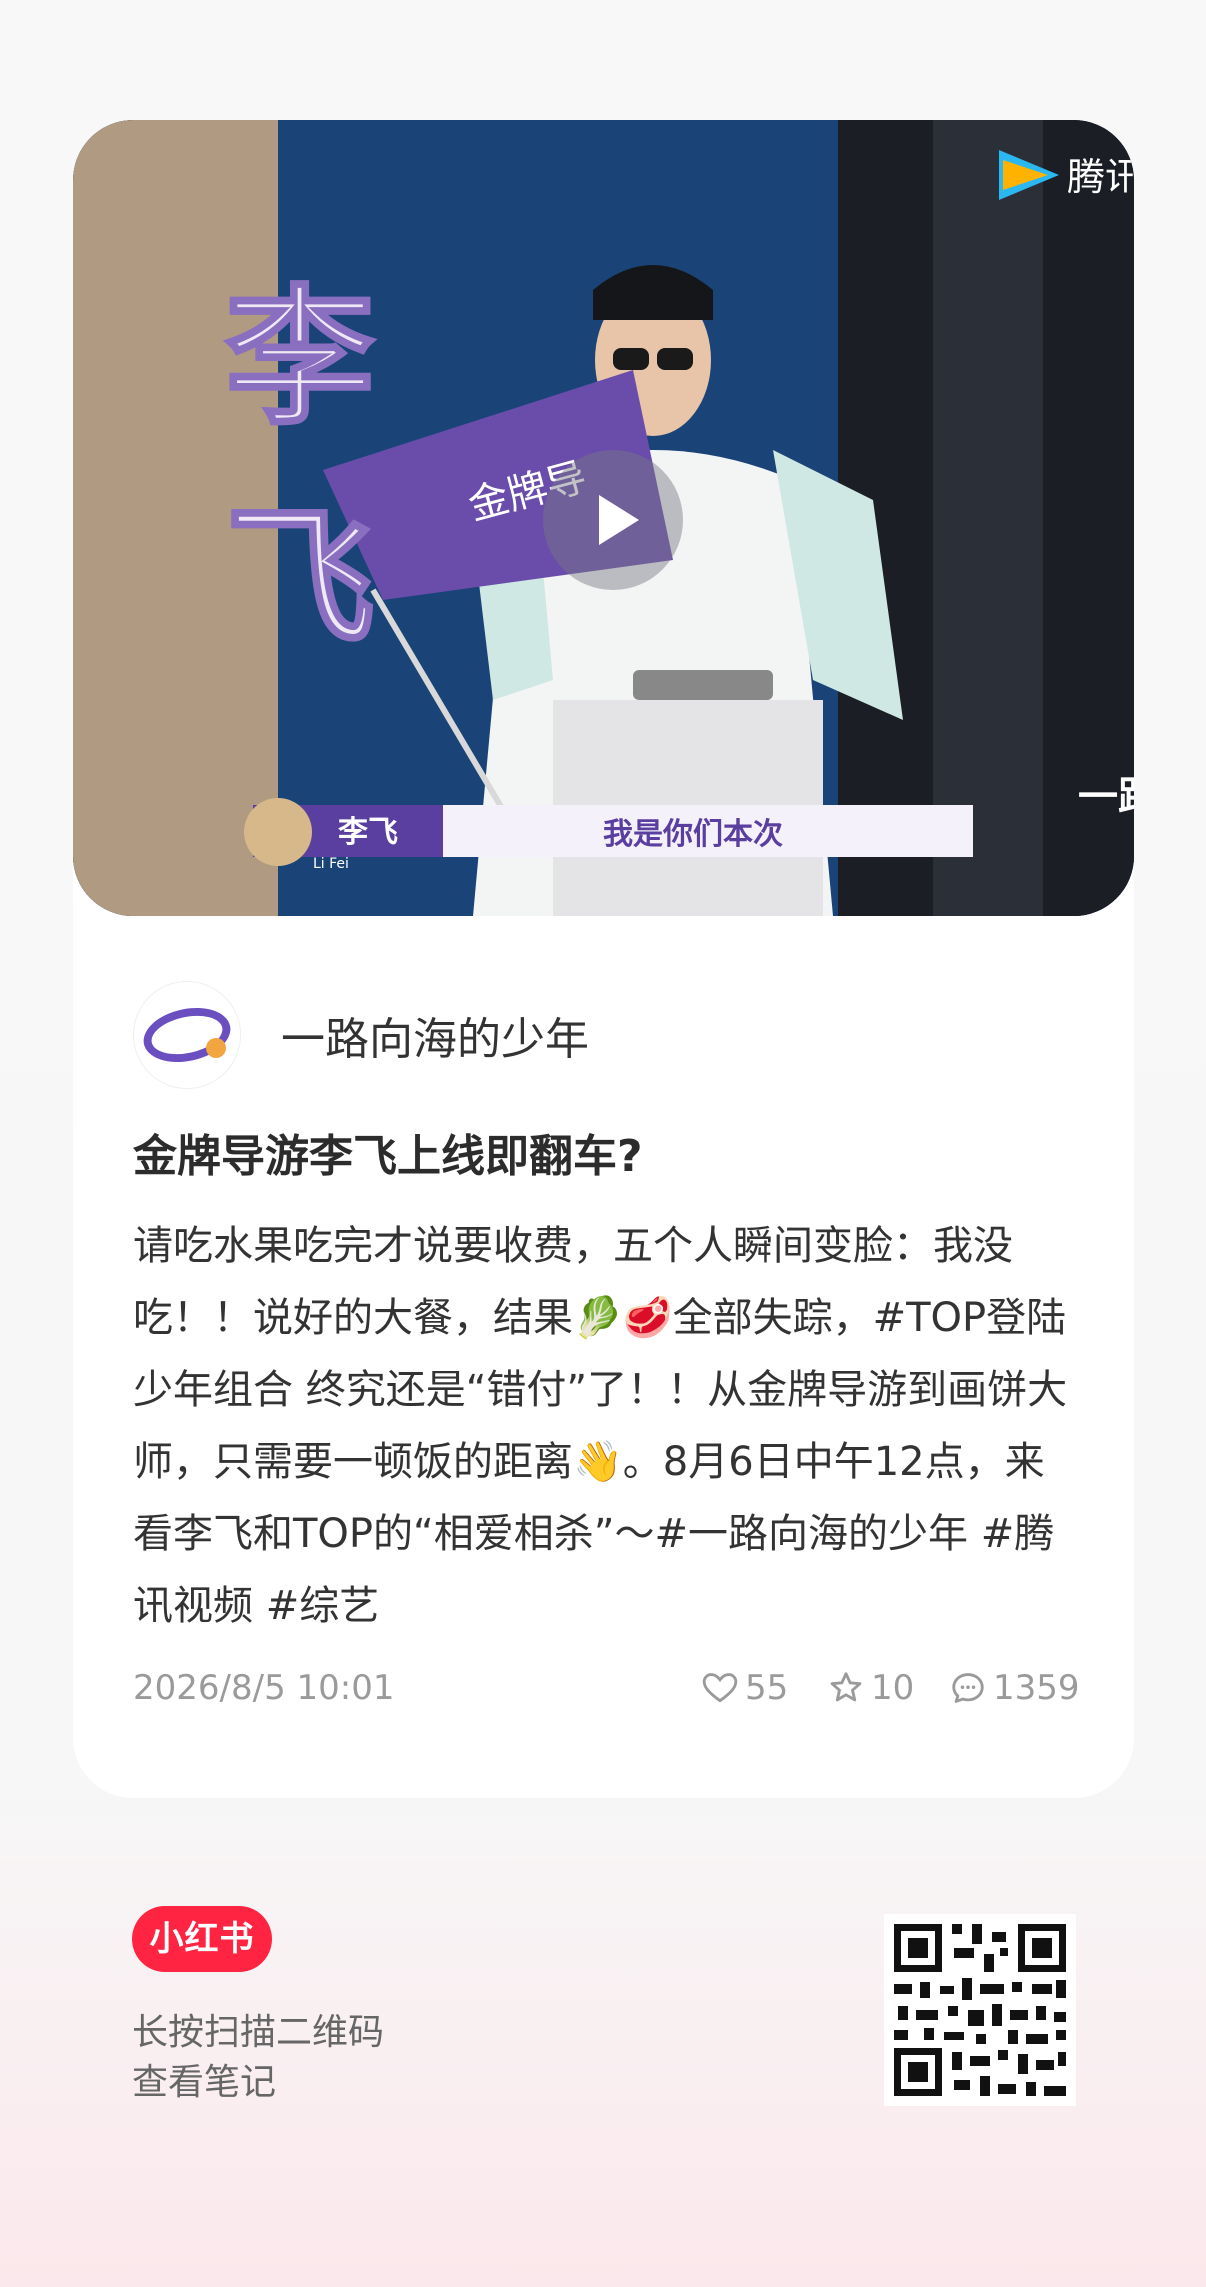 This screenshot has height=2287, width=1206. I want to click on name-overlay-2: 飞, so click(300, 579).